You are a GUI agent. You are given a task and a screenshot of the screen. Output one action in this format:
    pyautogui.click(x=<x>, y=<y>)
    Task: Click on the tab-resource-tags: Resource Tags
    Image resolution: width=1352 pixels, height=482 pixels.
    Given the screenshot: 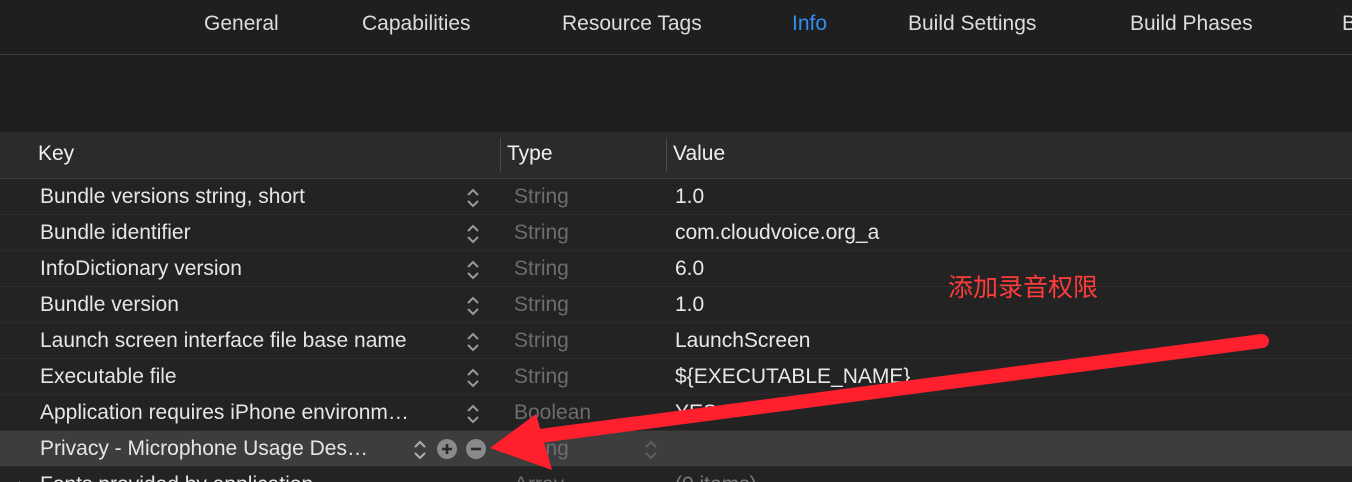 What is the action you would take?
    pyautogui.click(x=632, y=24)
    